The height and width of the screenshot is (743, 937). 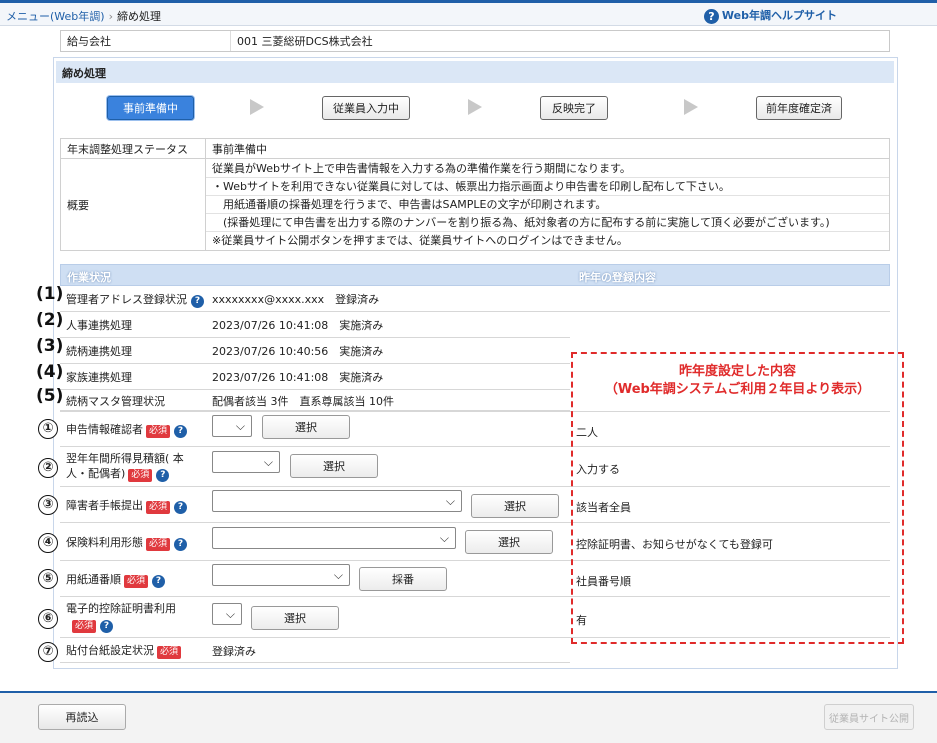 What do you see at coordinates (315, 651) in the screenshot?
I see `setting-row: 貼付台紙設定状況 必須 登録済み` at bounding box center [315, 651].